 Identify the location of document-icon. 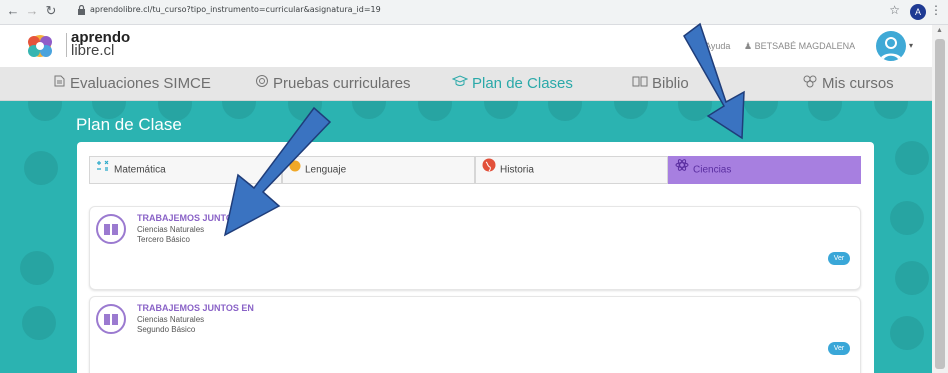
(59, 84).